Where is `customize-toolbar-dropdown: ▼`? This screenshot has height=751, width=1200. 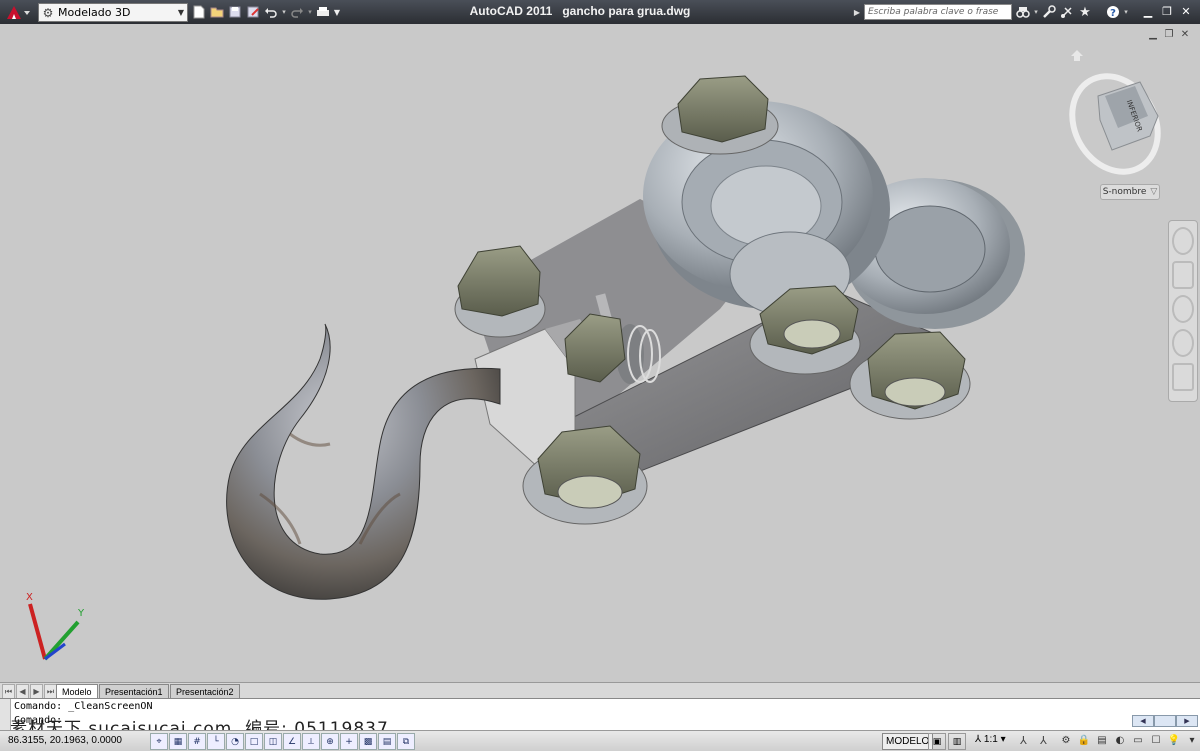
customize-toolbar-dropdown: ▼ is located at coordinates (337, 12).